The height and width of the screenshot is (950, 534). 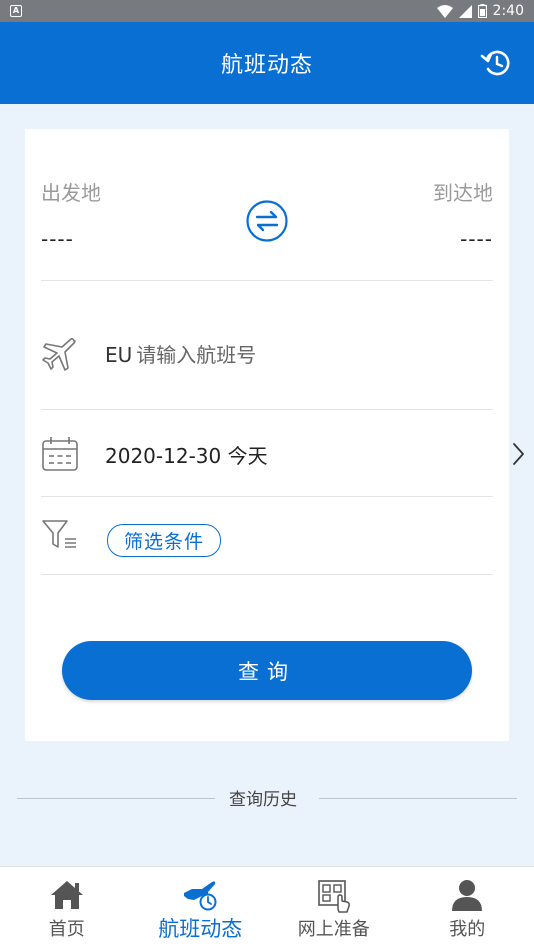 I want to click on flight-number-input, so click(x=286, y=355).